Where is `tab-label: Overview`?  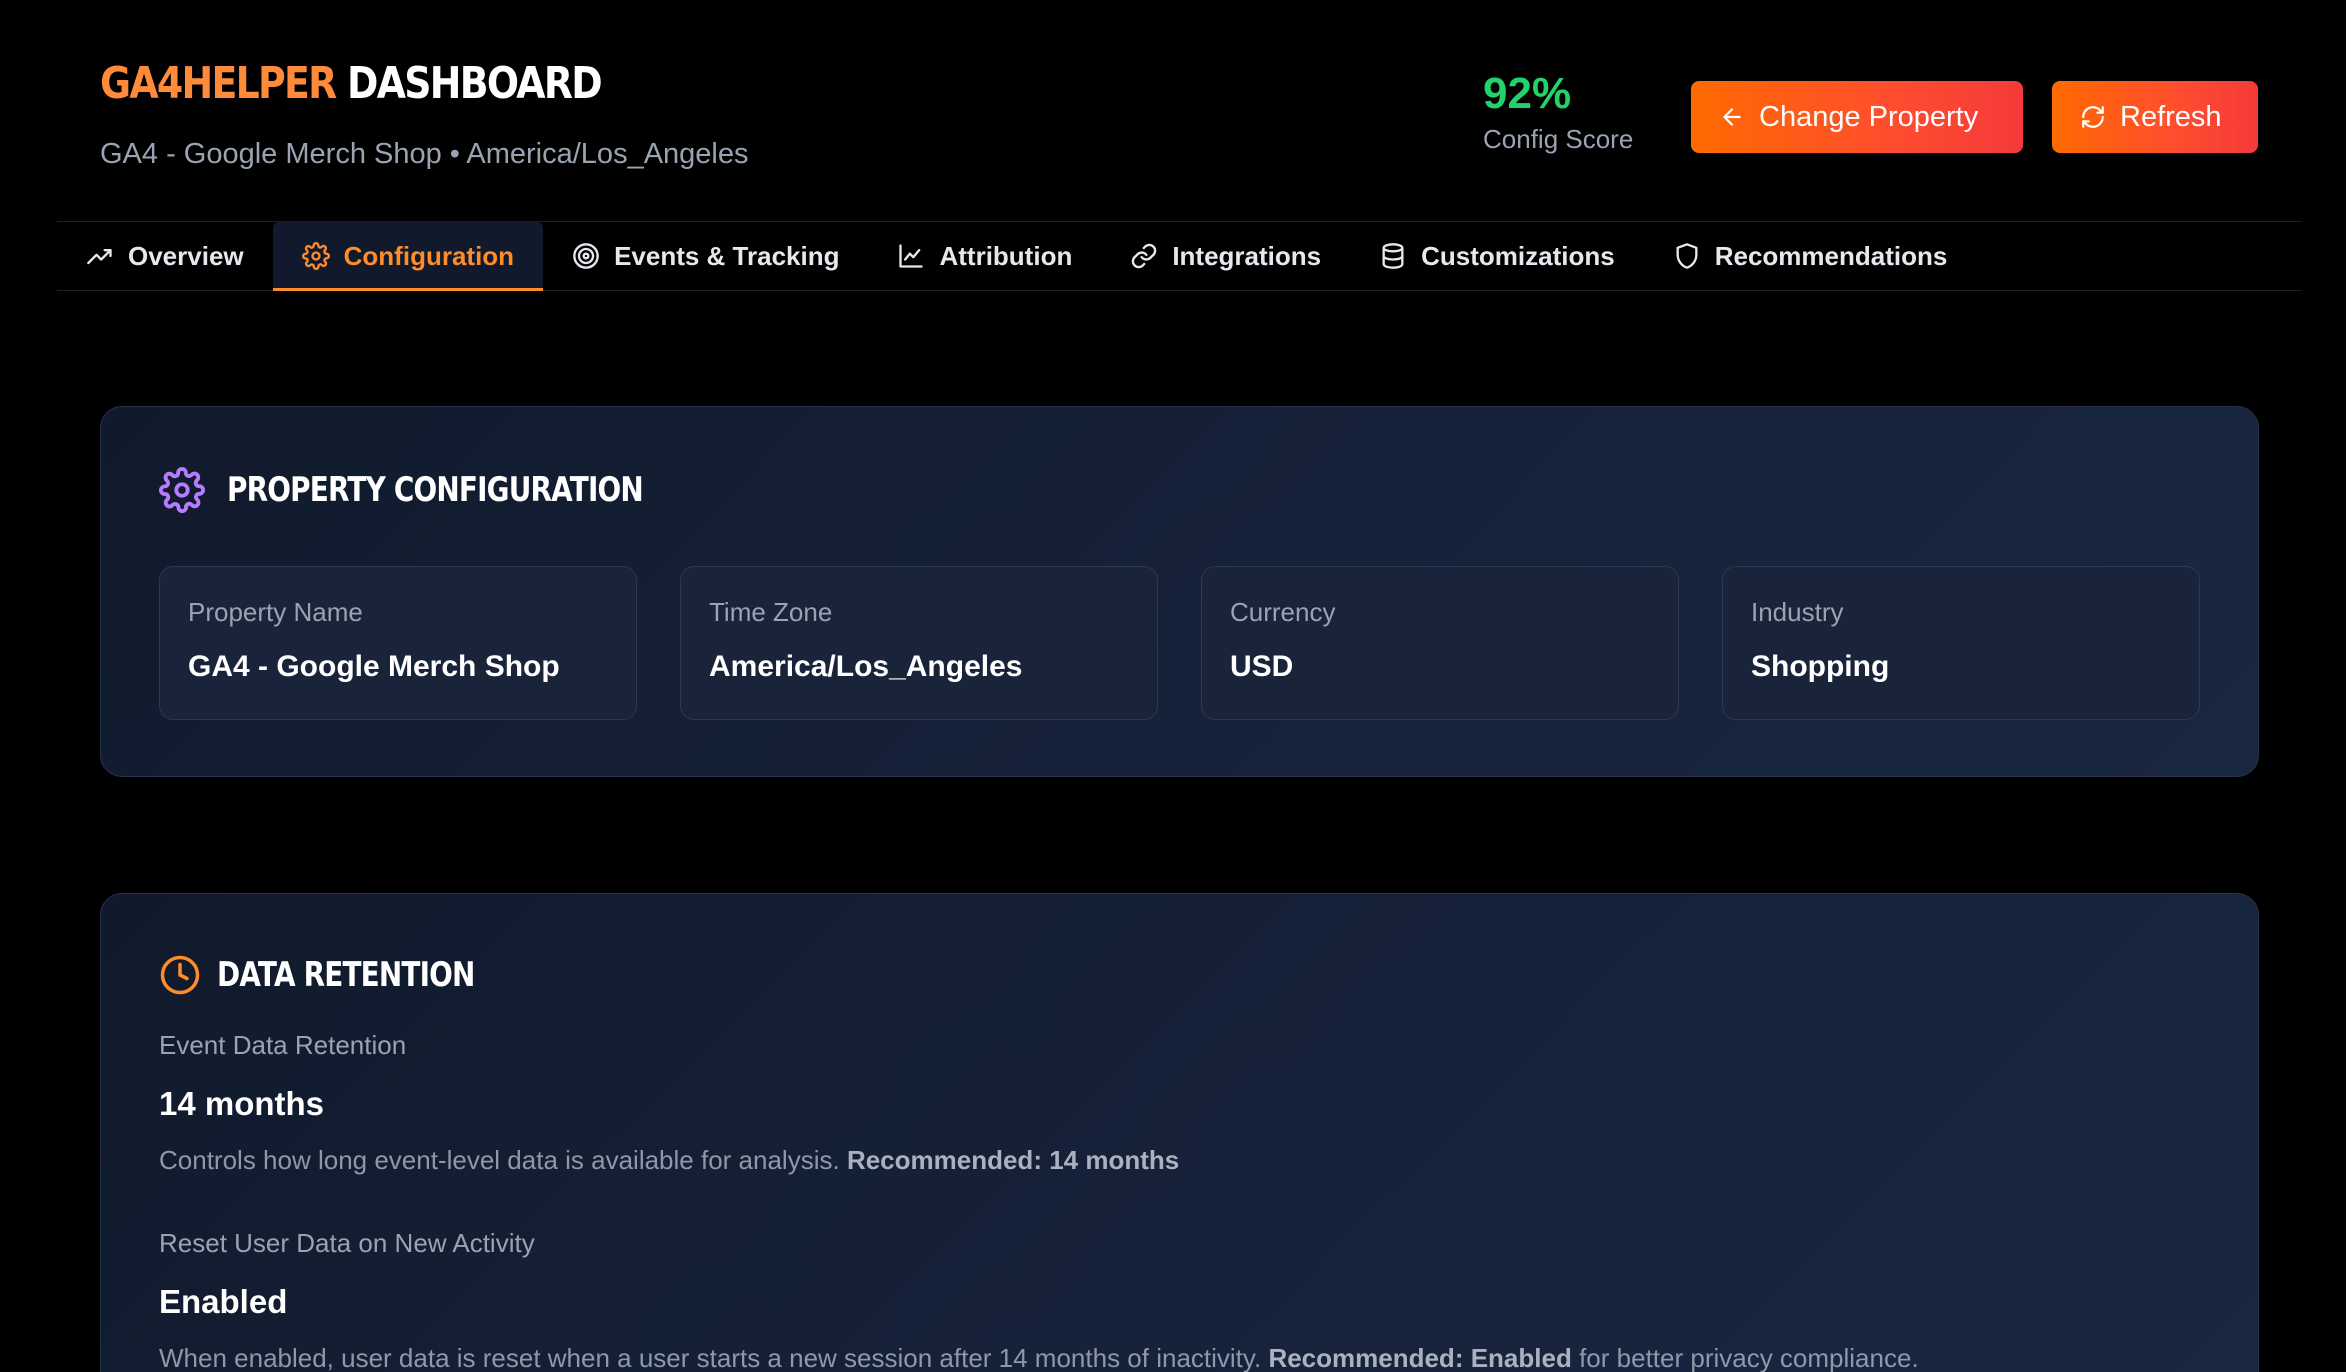
tab-label: Overview is located at coordinates (186, 255).